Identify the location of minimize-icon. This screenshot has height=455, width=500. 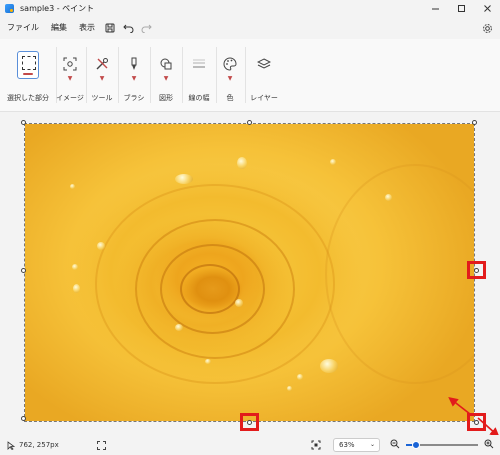
(435, 9).